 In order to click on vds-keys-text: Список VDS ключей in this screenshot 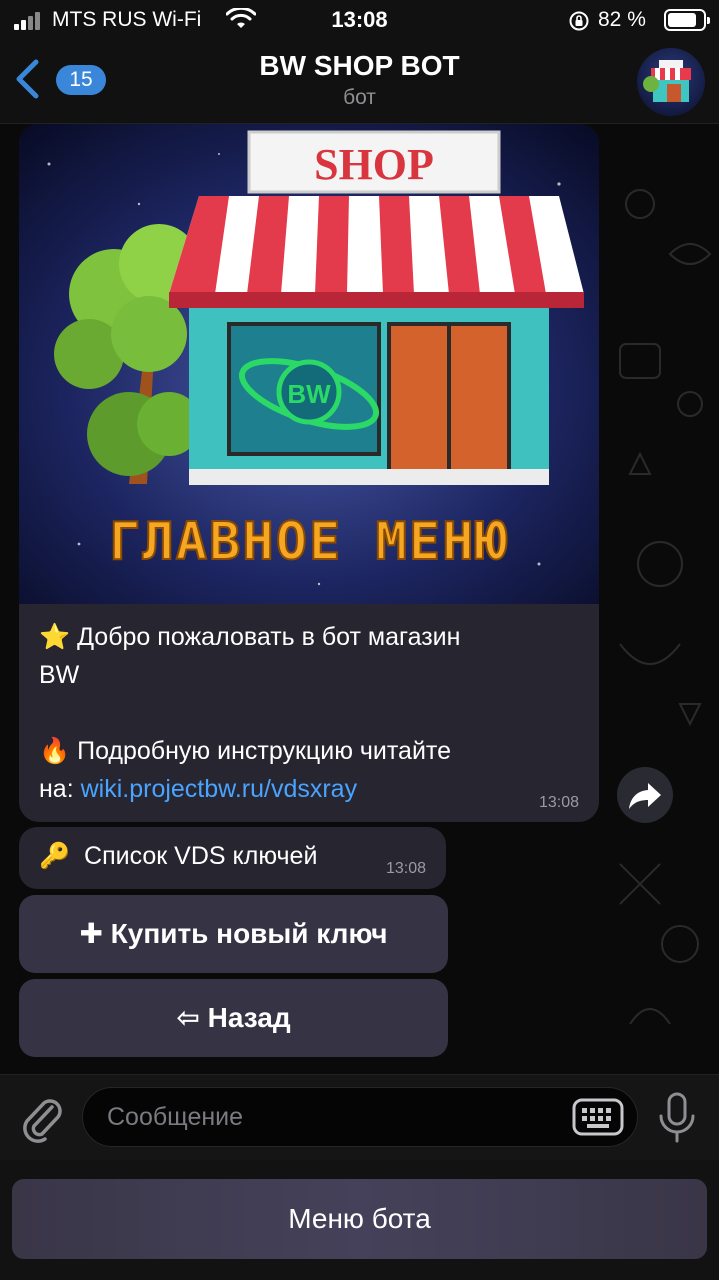, I will do `click(201, 856)`.